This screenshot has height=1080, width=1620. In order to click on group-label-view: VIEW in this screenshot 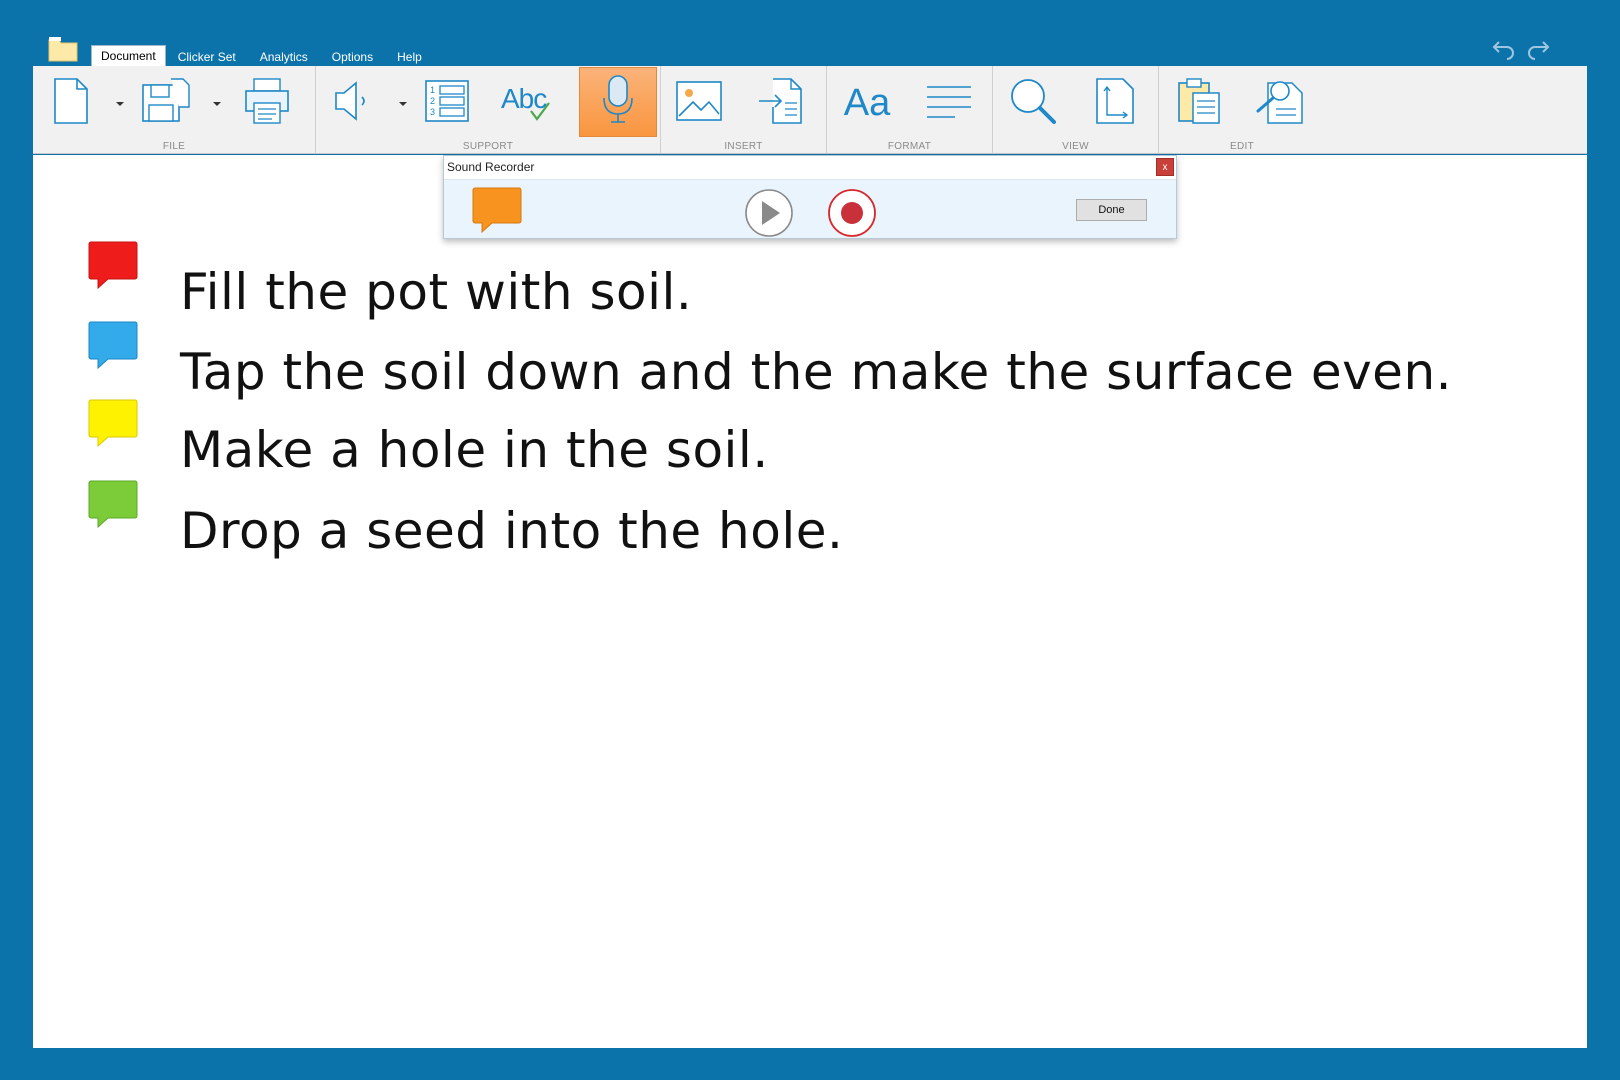, I will do `click(1075, 146)`.